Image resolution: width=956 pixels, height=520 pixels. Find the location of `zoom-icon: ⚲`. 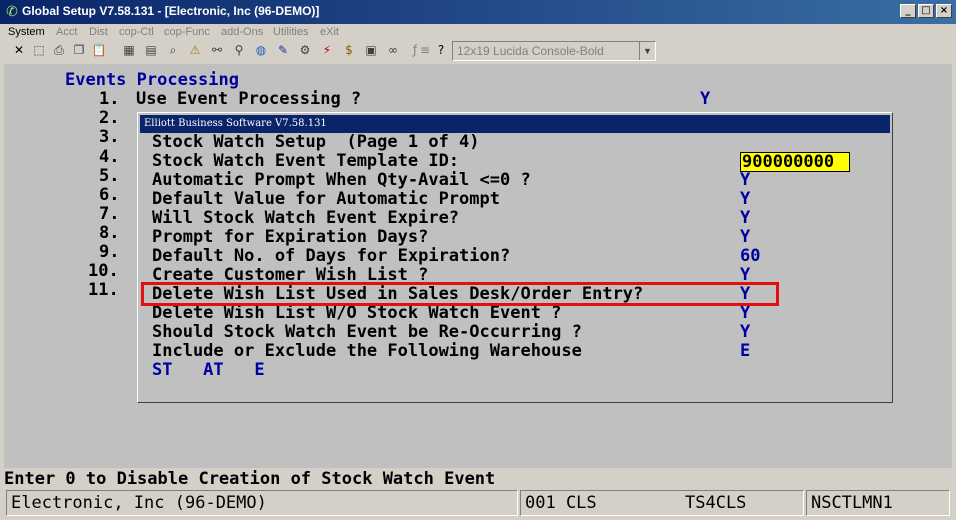

zoom-icon: ⚲ is located at coordinates (239, 50).